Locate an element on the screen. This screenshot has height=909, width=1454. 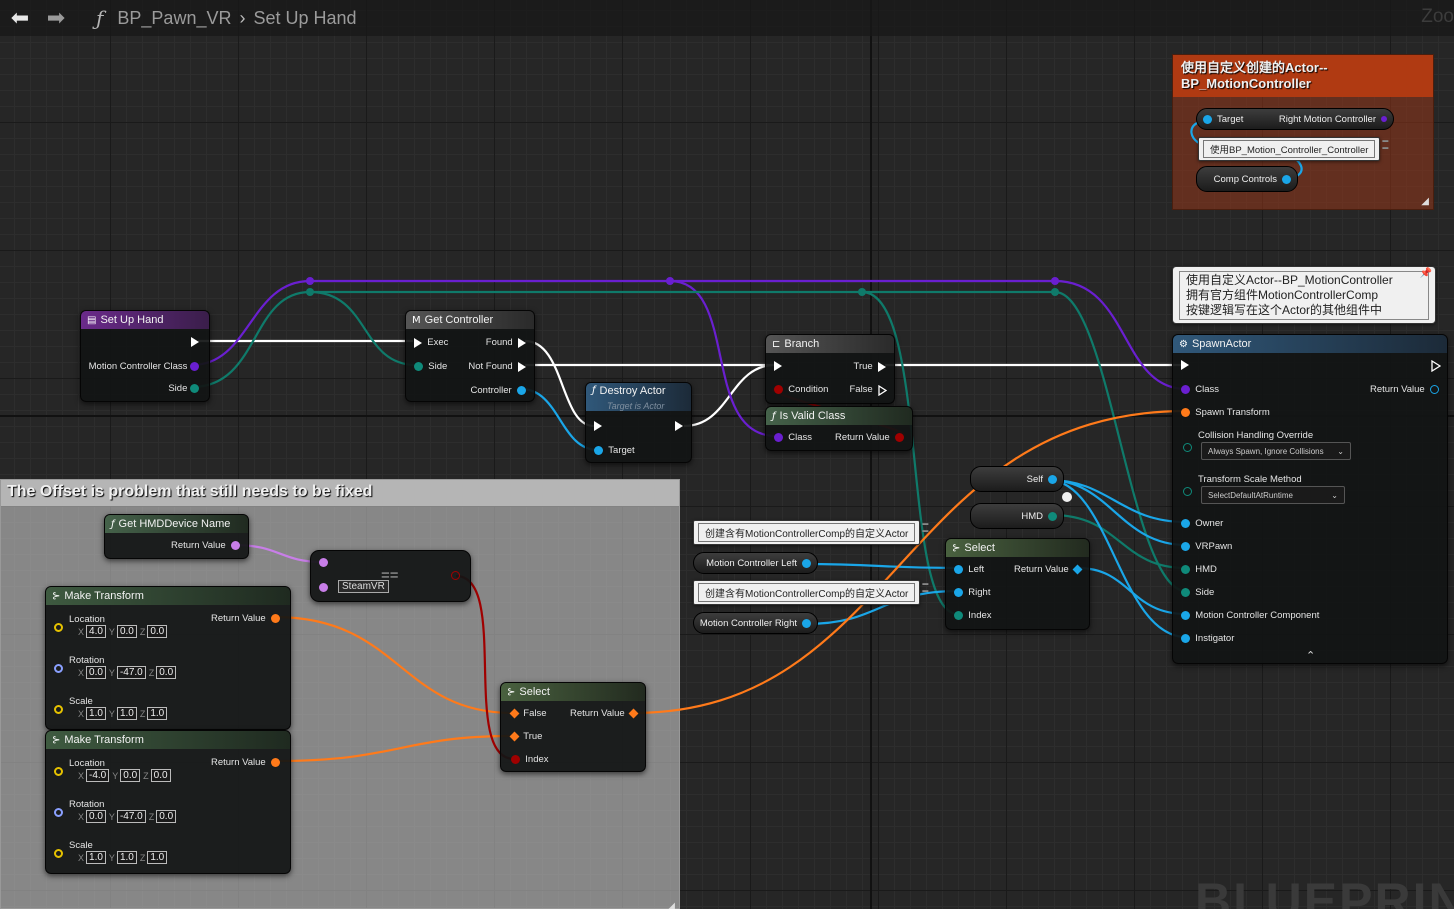
node-select-controller: ⊱ Select Left Right Index Return Value is located at coordinates (1017, 584).